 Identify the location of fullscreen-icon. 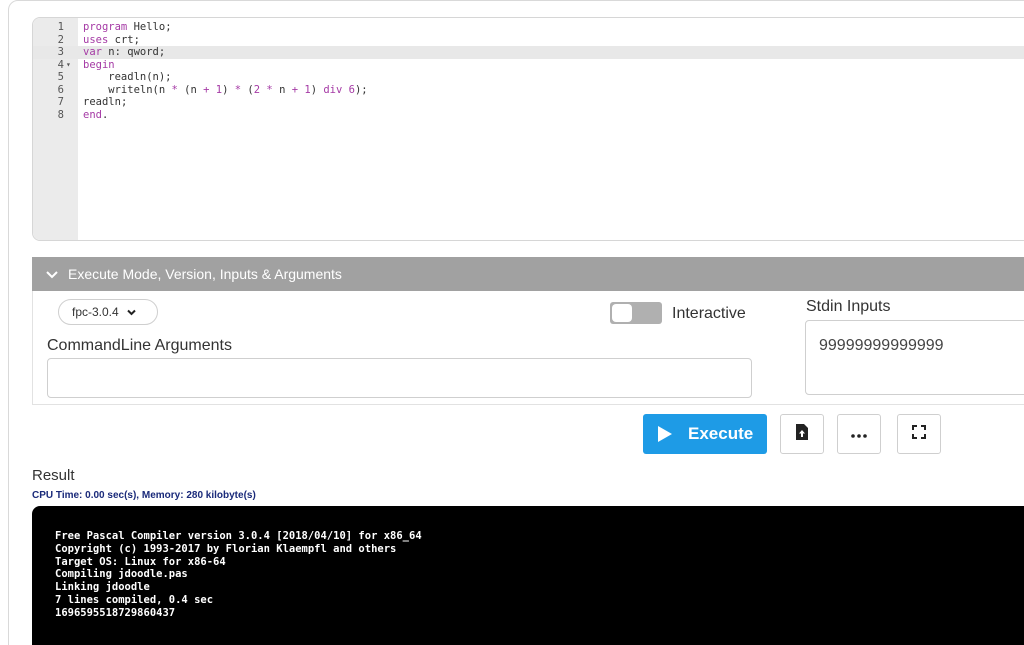
(919, 434).